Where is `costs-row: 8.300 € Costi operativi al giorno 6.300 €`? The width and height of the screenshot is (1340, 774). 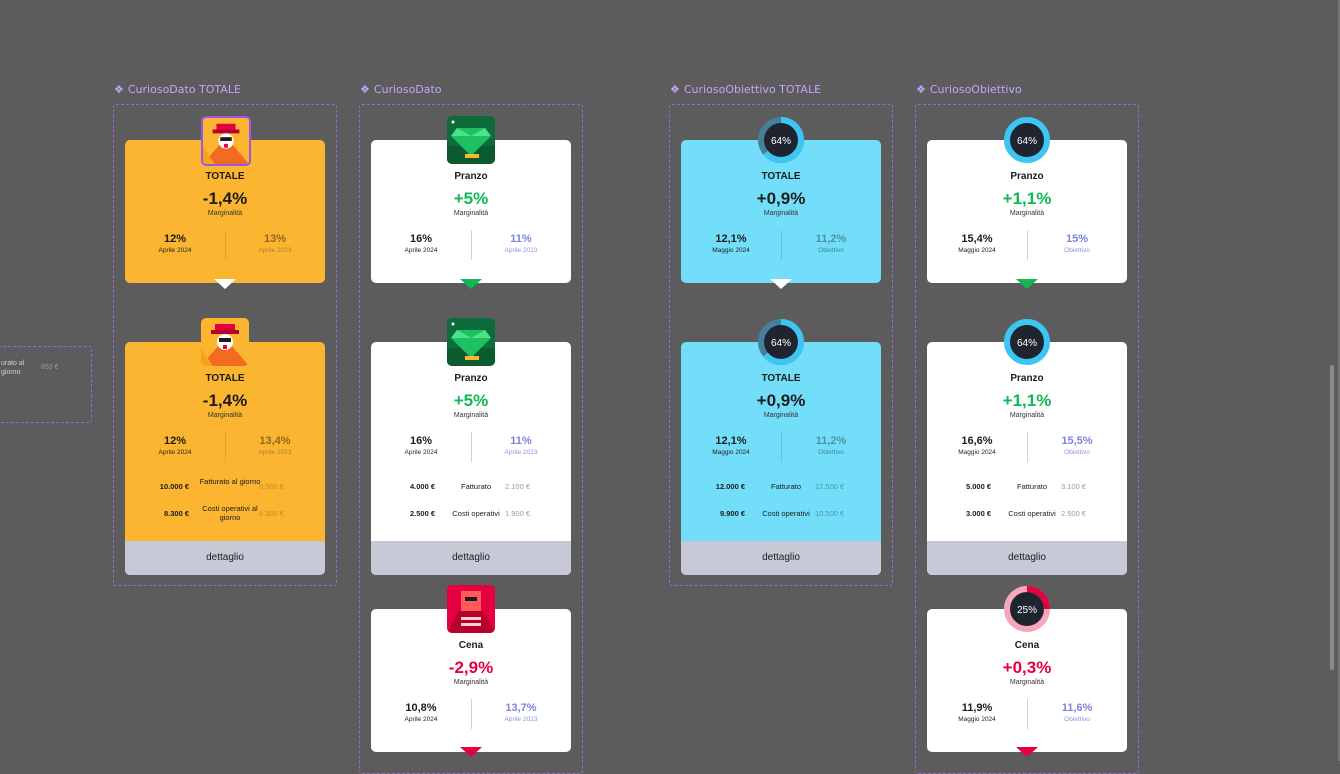
costs-row: 8.300 € Costi operativi al giorno 6.300 € is located at coordinates (224, 513).